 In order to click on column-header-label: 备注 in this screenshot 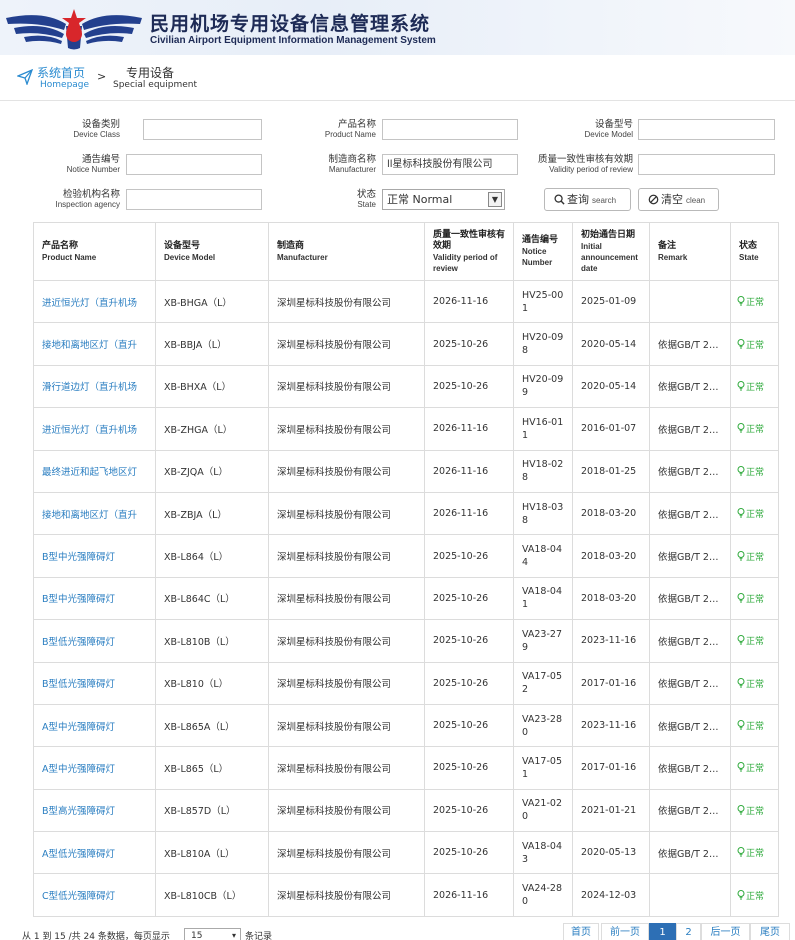, I will do `click(667, 245)`.